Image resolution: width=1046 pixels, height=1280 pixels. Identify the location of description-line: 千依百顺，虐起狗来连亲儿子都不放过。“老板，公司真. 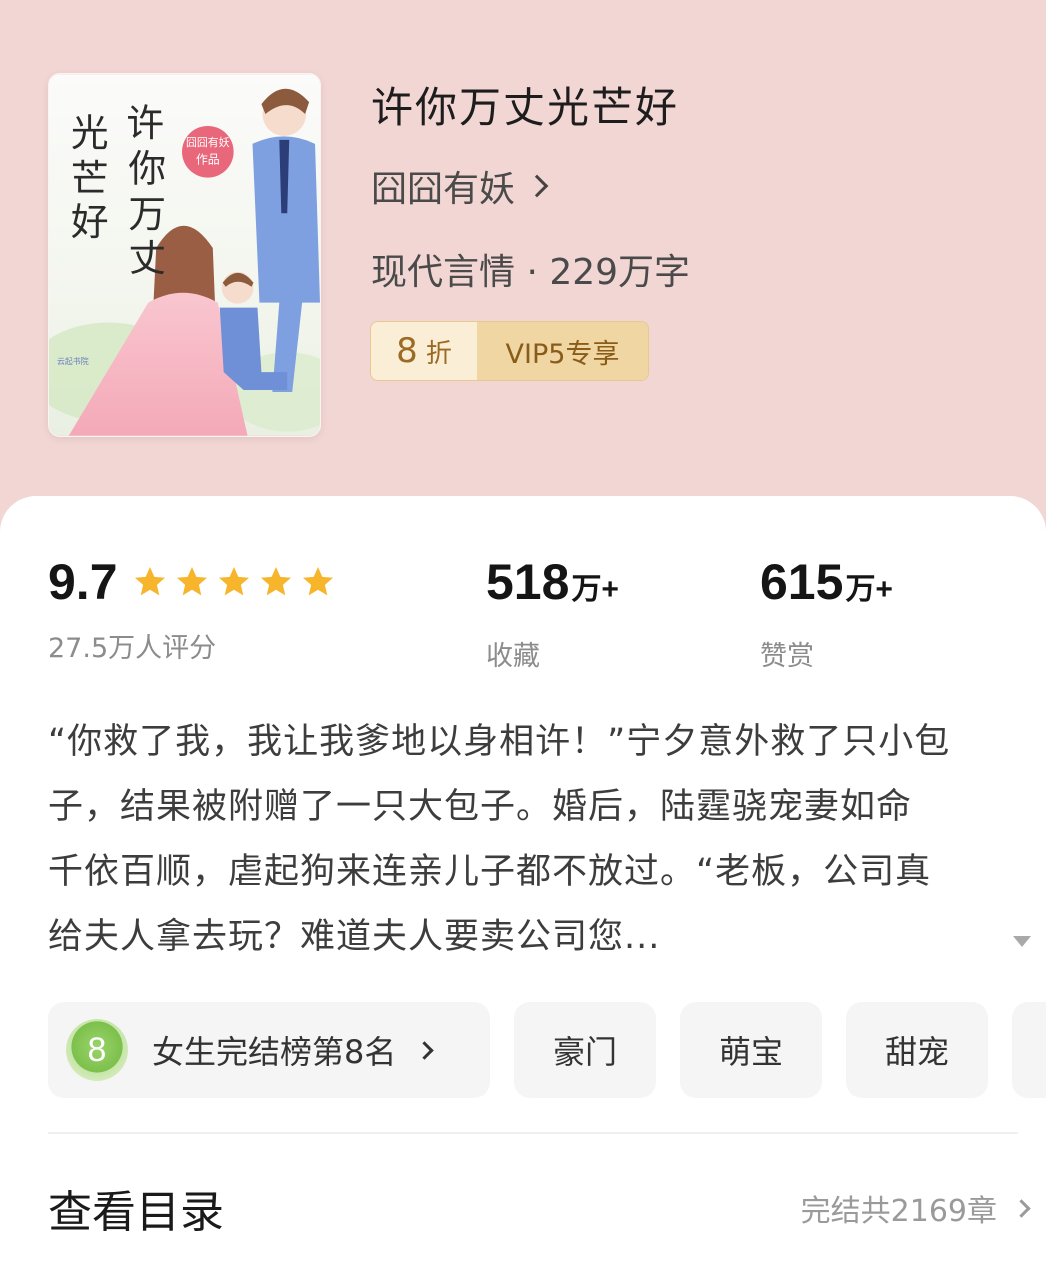
(490, 872).